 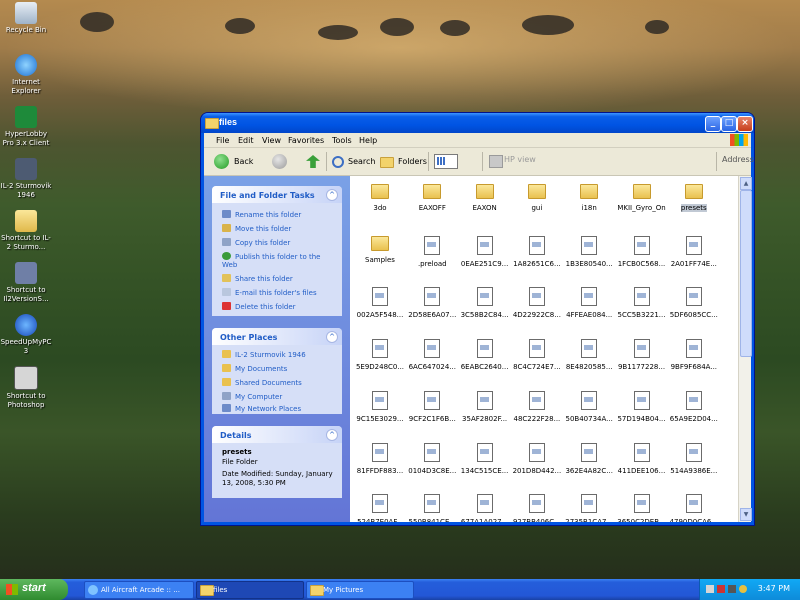 What do you see at coordinates (380, 198) in the screenshot?
I see `folder-item: 3do` at bounding box center [380, 198].